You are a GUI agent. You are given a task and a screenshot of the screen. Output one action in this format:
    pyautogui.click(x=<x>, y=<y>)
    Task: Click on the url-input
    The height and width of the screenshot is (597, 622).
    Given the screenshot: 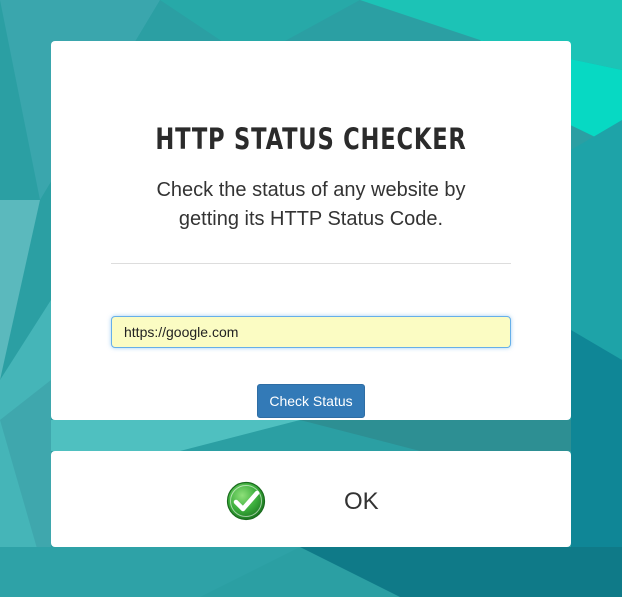 What is the action you would take?
    pyautogui.click(x=311, y=332)
    